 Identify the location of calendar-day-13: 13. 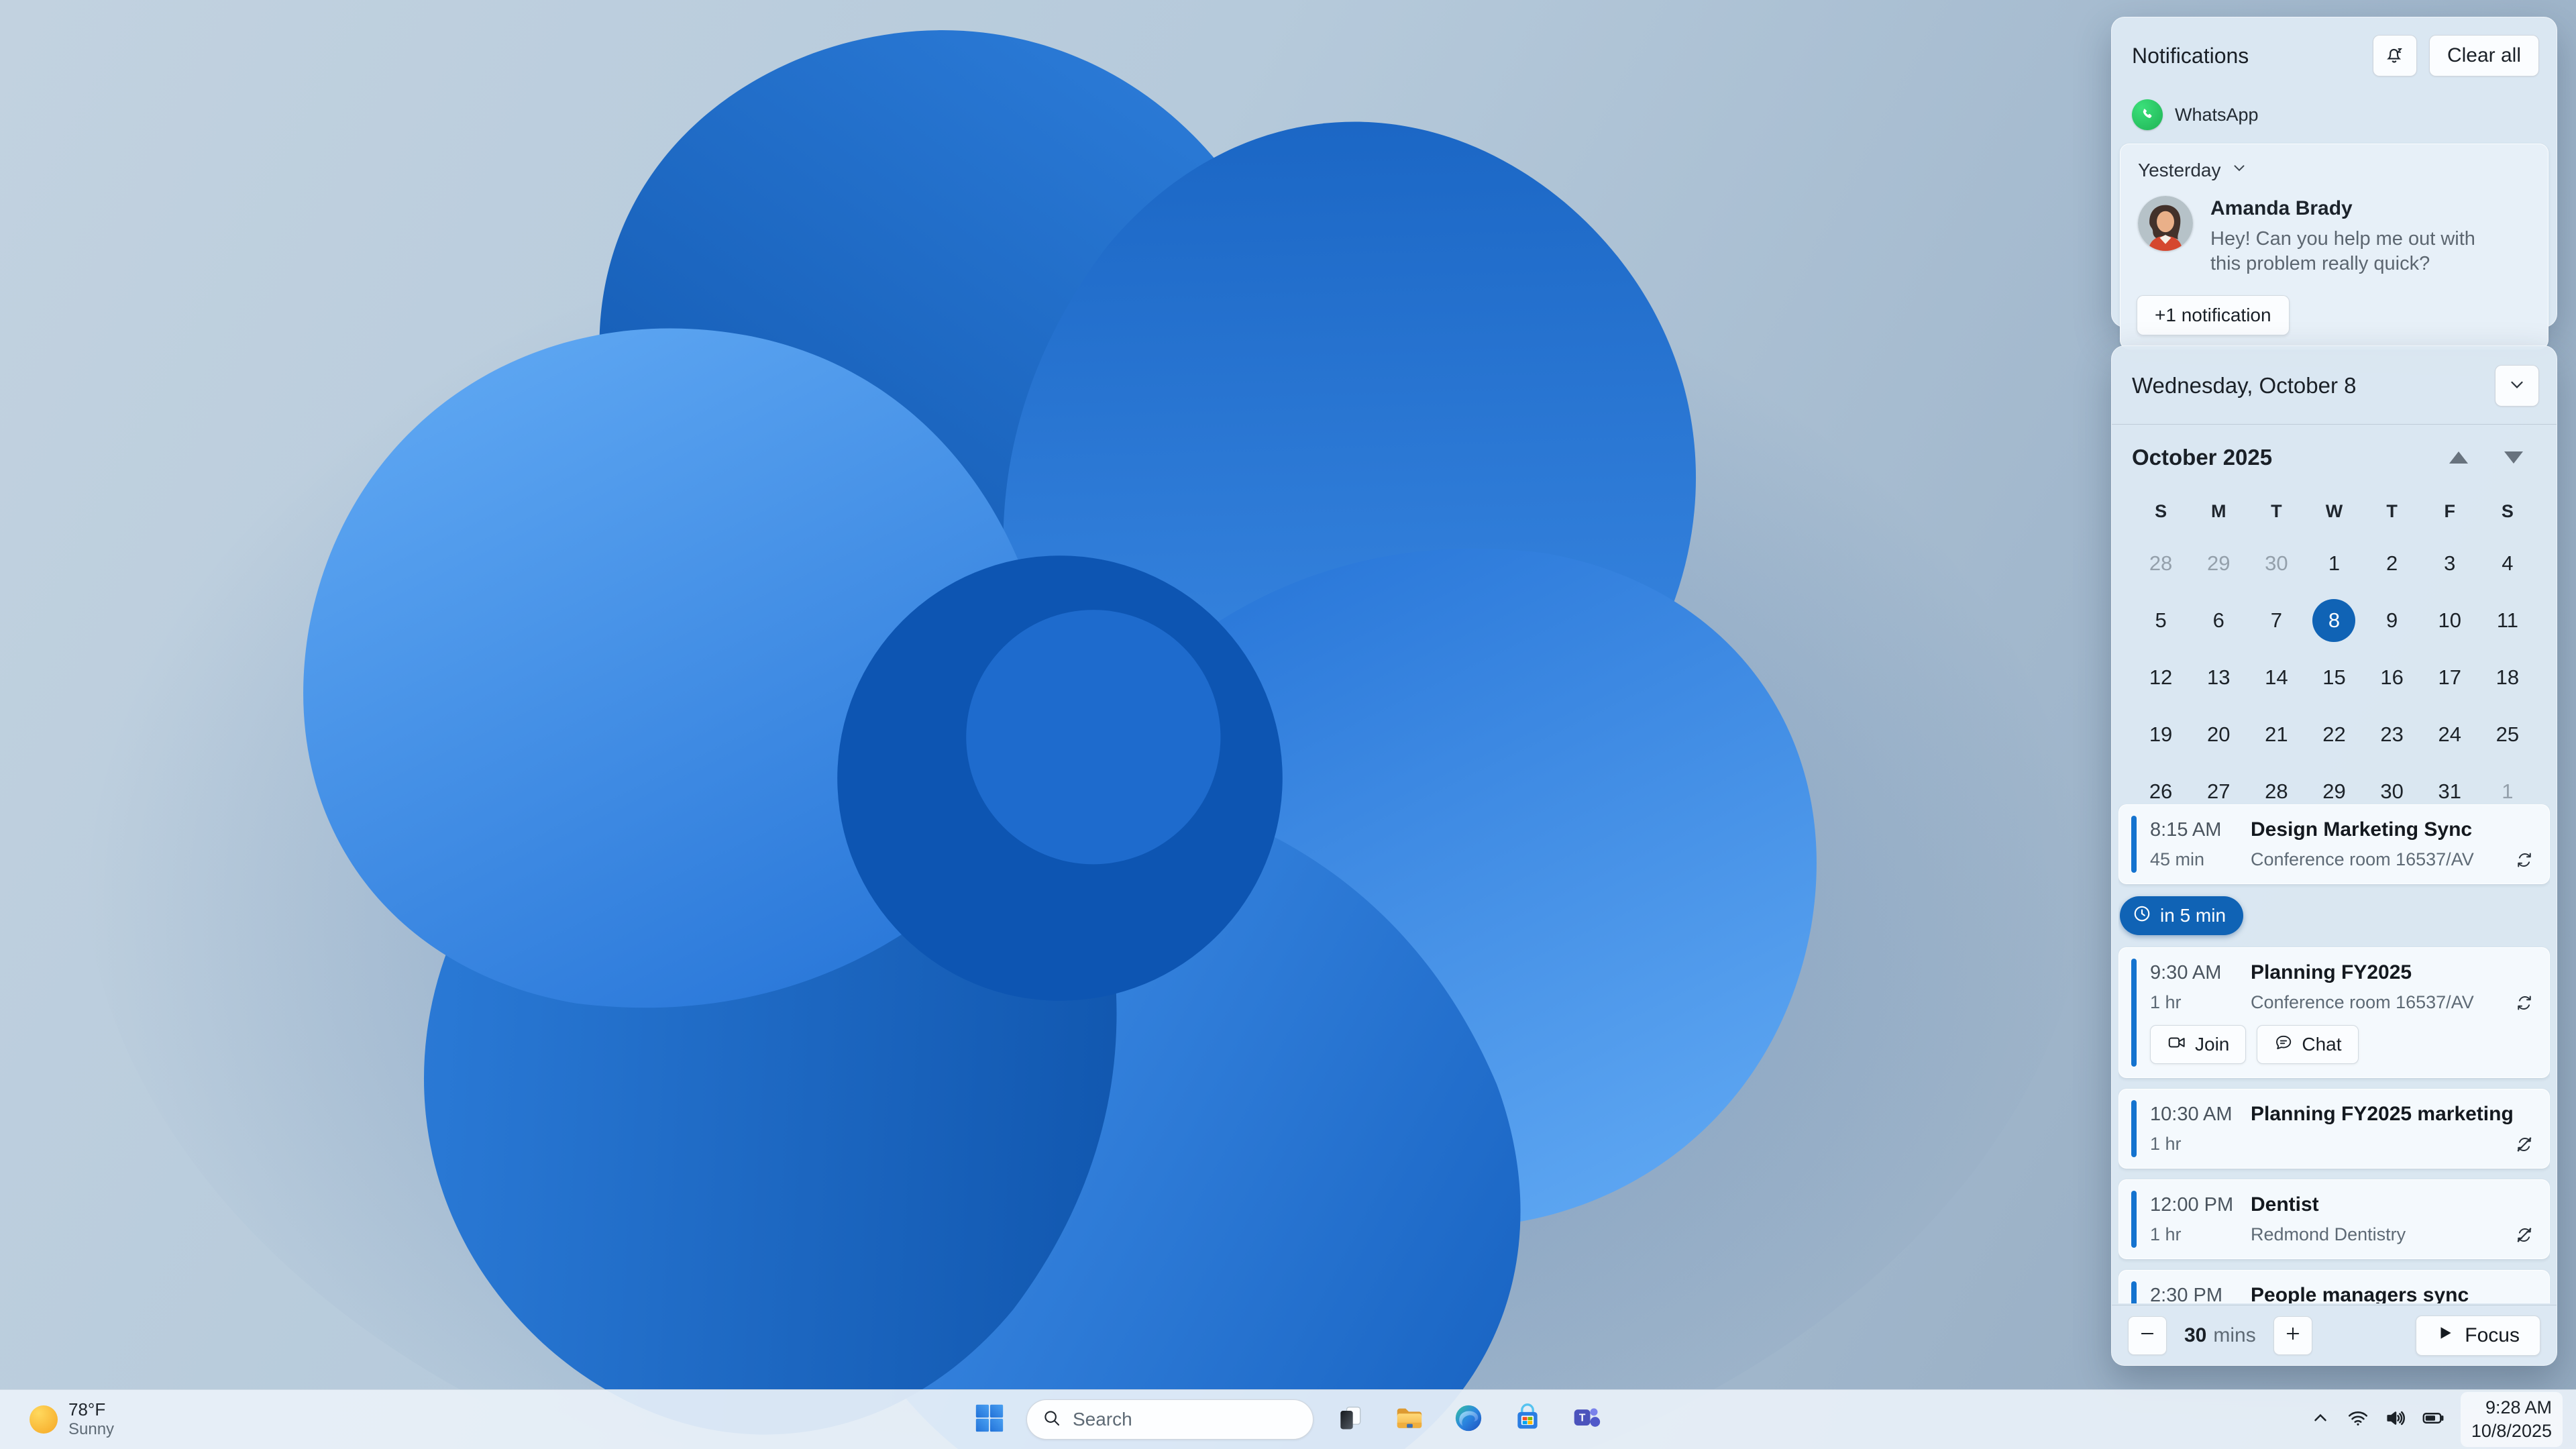
(2218, 677).